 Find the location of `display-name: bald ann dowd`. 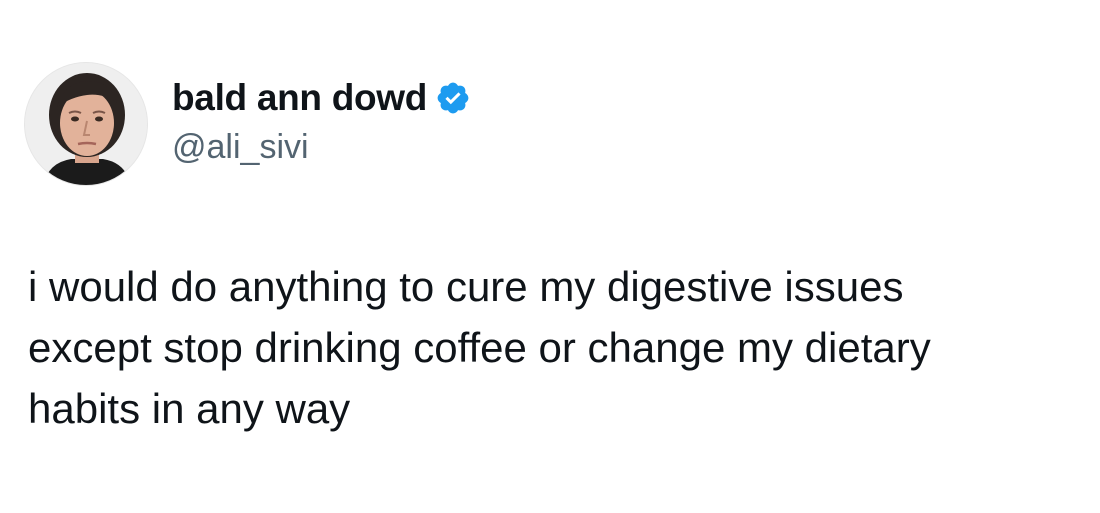

display-name: bald ann dowd is located at coordinates (299, 98).